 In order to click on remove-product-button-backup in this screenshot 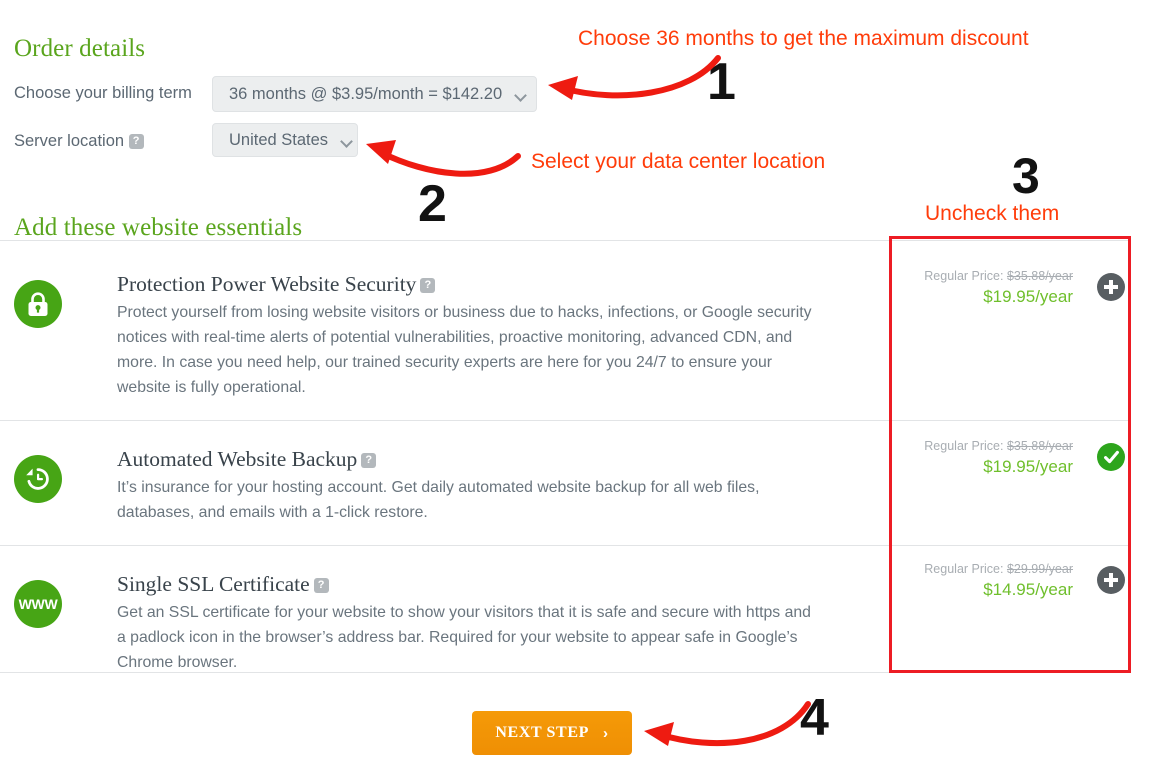, I will do `click(1111, 457)`.